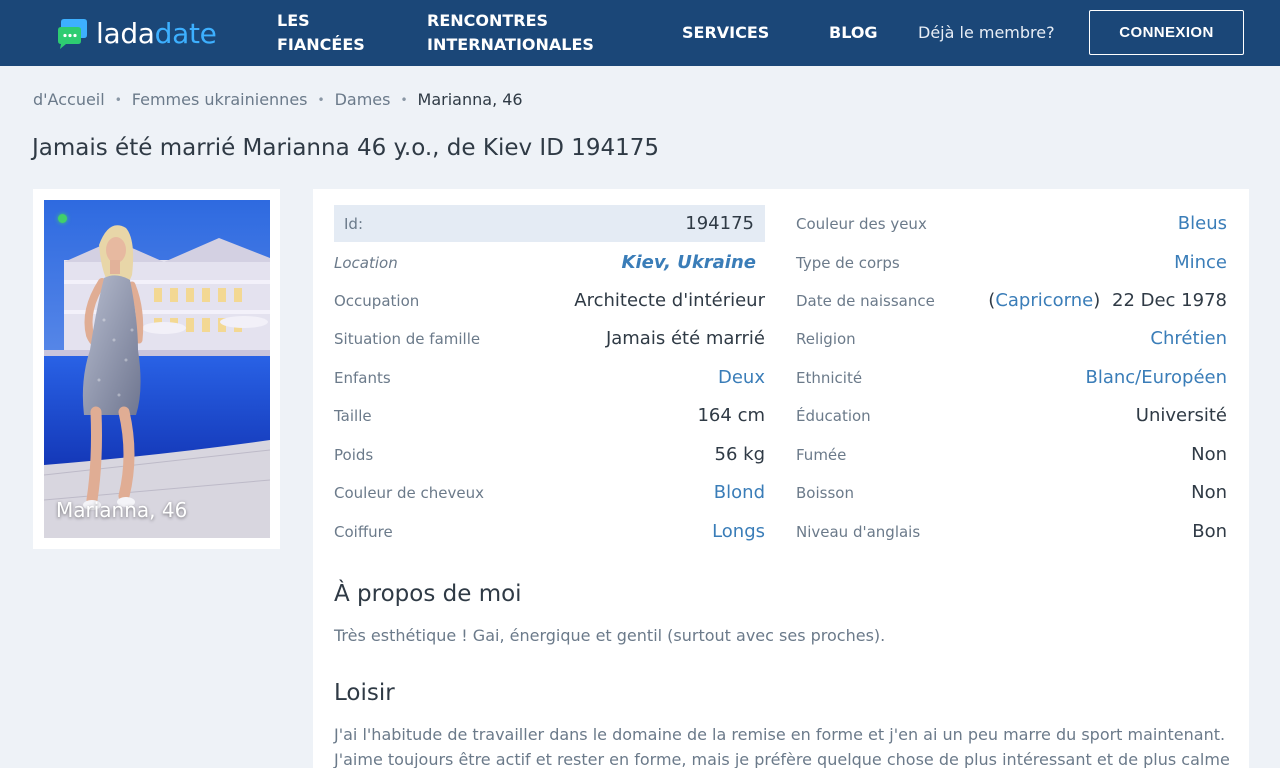  What do you see at coordinates (1209, 492) in the screenshot?
I see `detail-value-drinking: Non` at bounding box center [1209, 492].